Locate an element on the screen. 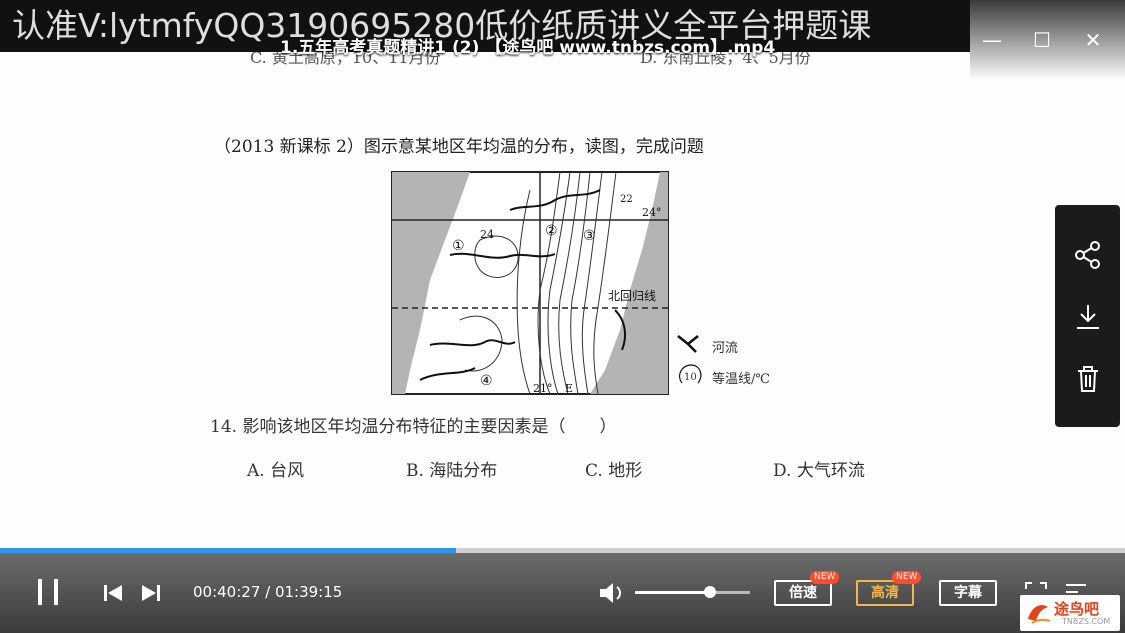 The image size is (1125, 633). option-c: C. 地形 is located at coordinates (614, 471).